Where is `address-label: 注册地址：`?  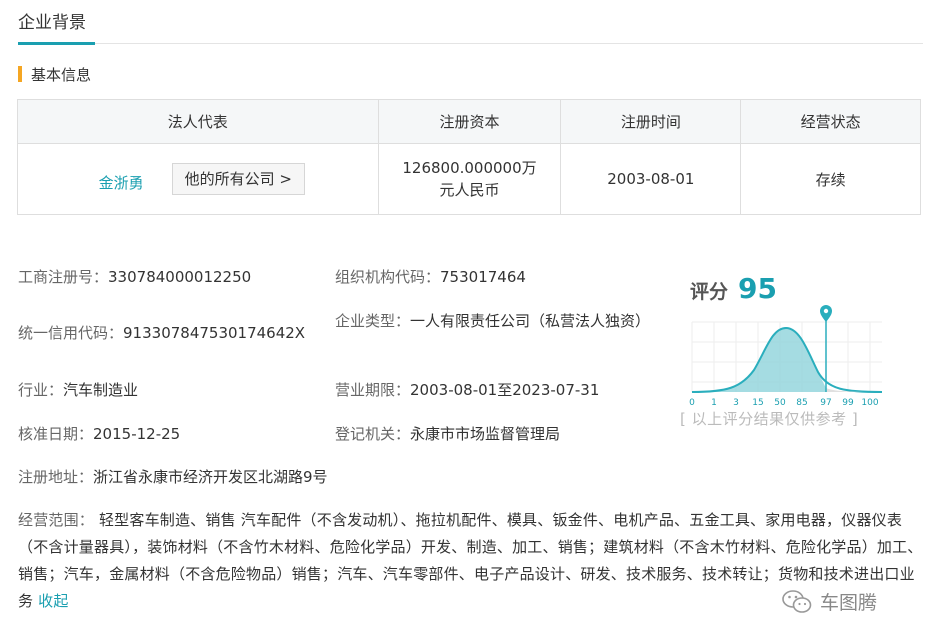 address-label: 注册地址： is located at coordinates (56, 477).